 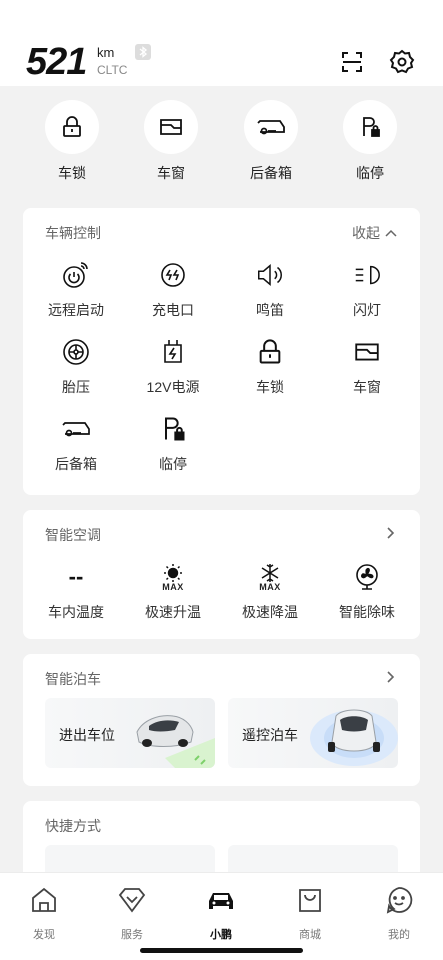 What do you see at coordinates (73, 679) in the screenshot?
I see `card-title: 智能泊车` at bounding box center [73, 679].